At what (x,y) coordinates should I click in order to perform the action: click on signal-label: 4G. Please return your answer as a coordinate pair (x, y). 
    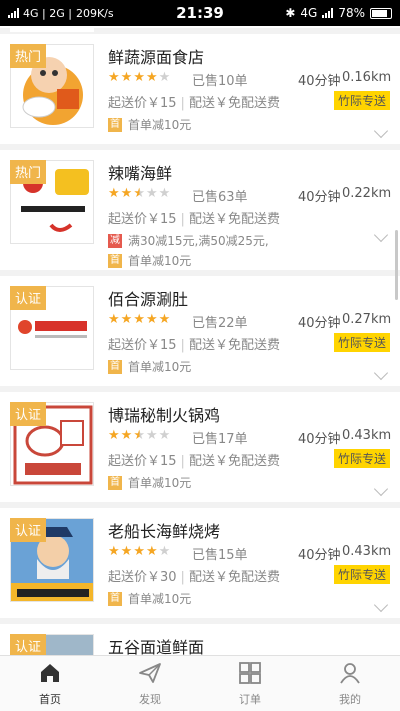
    Looking at the image, I should click on (309, 13).